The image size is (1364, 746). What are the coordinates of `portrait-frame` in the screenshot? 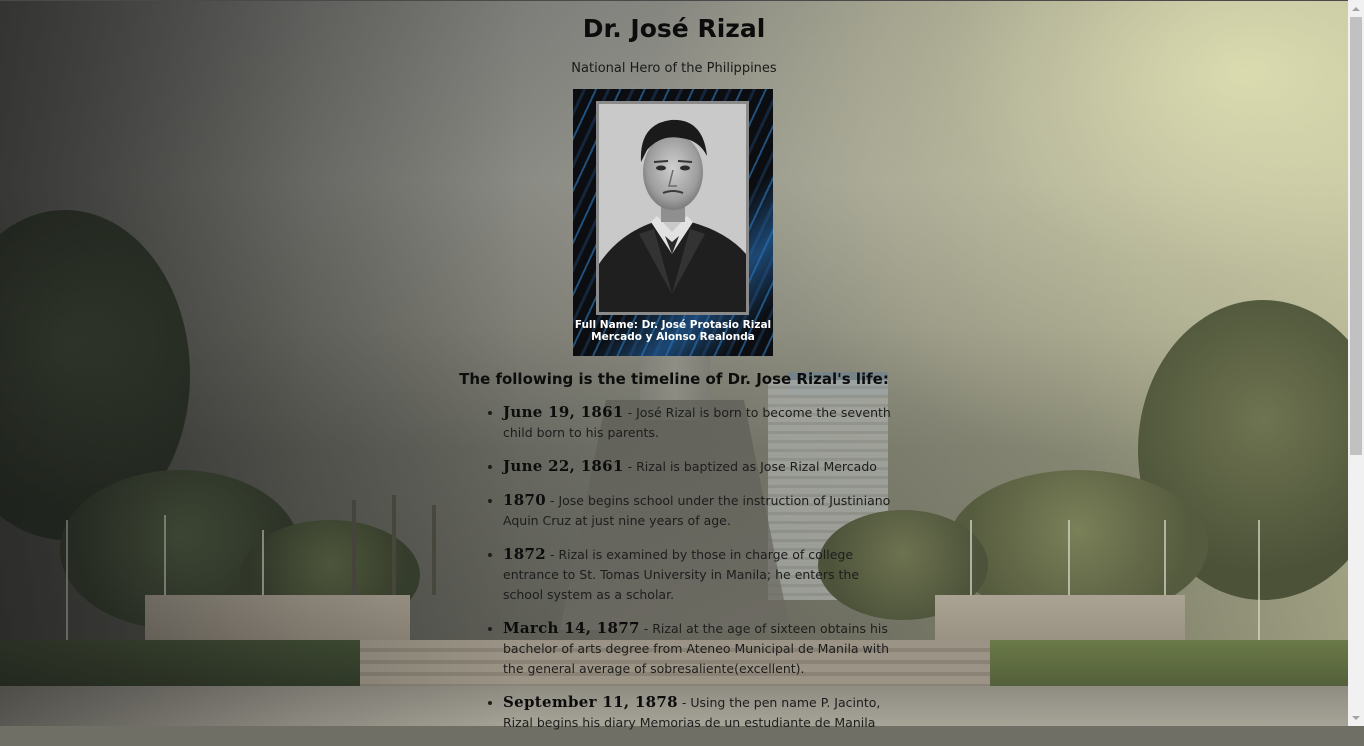 It's located at (672, 208).